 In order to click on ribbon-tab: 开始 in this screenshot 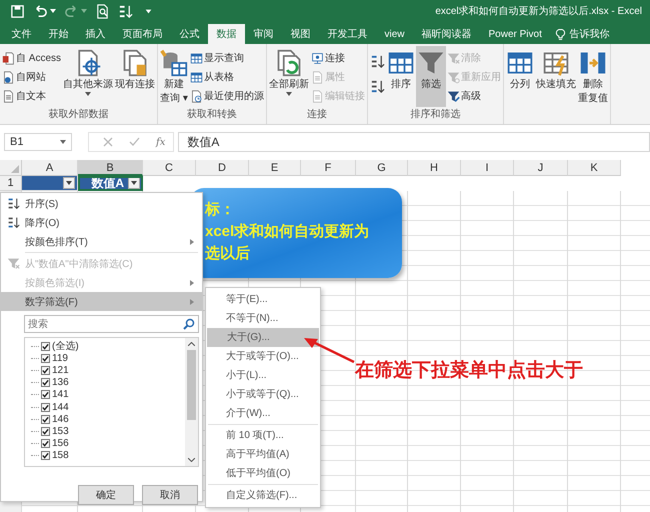, I will do `click(58, 34)`.